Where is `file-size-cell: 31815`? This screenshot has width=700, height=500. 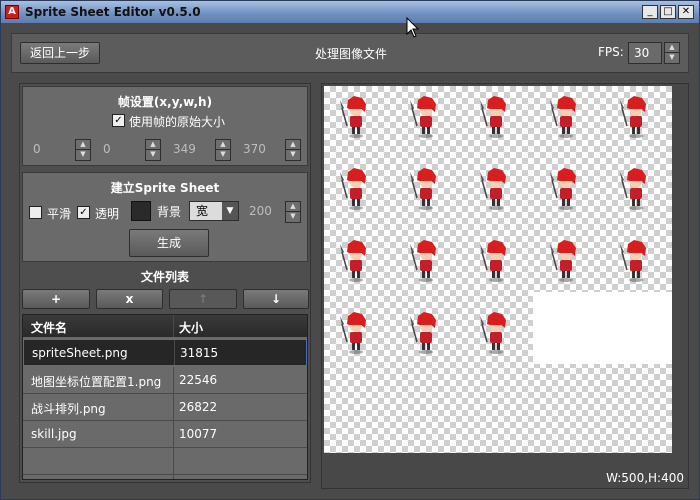 file-size-cell: 31815 is located at coordinates (199, 353).